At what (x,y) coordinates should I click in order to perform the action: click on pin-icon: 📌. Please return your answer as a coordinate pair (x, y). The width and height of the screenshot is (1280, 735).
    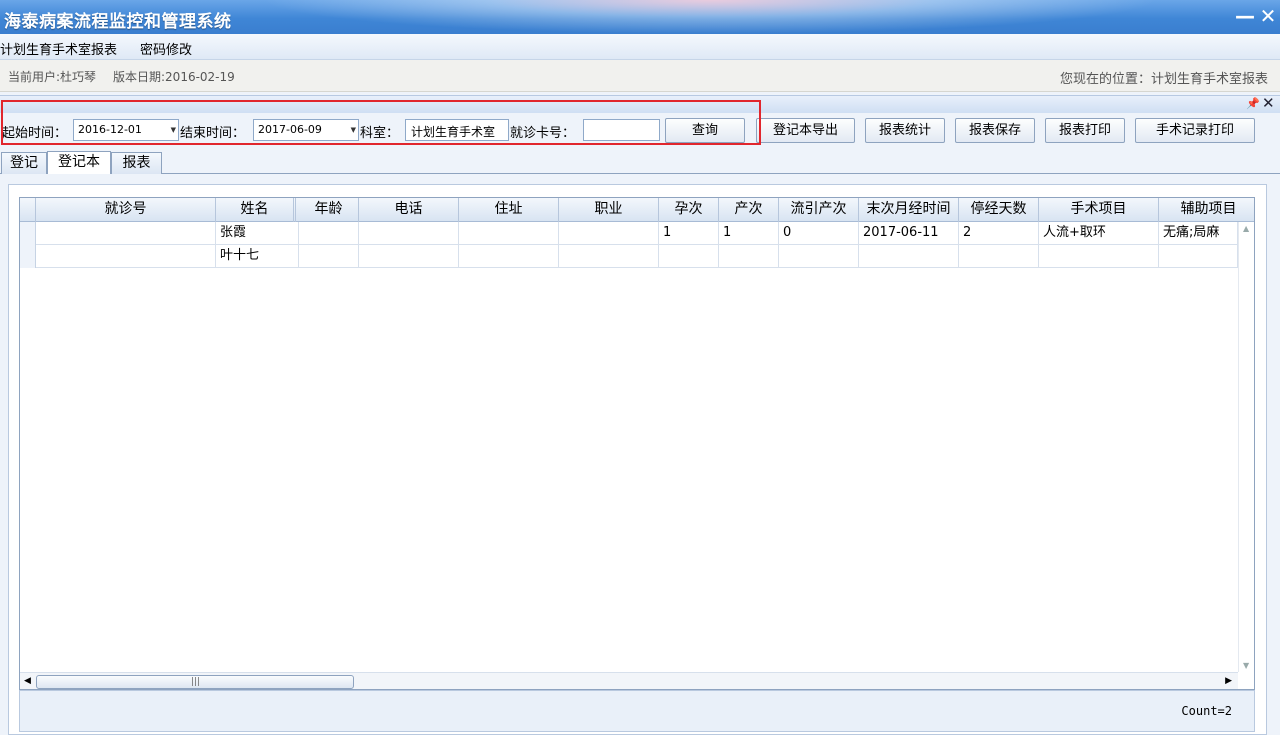
    Looking at the image, I should click on (1253, 103).